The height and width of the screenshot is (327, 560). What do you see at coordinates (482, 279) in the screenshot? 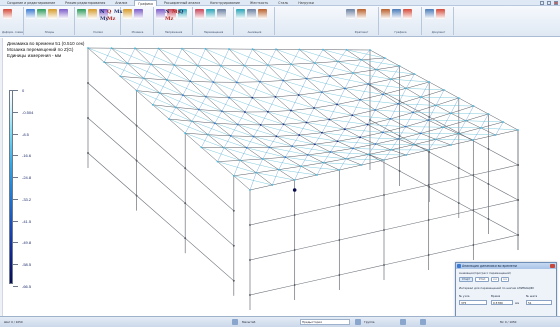
I see `stop-button: Стоп` at bounding box center [482, 279].